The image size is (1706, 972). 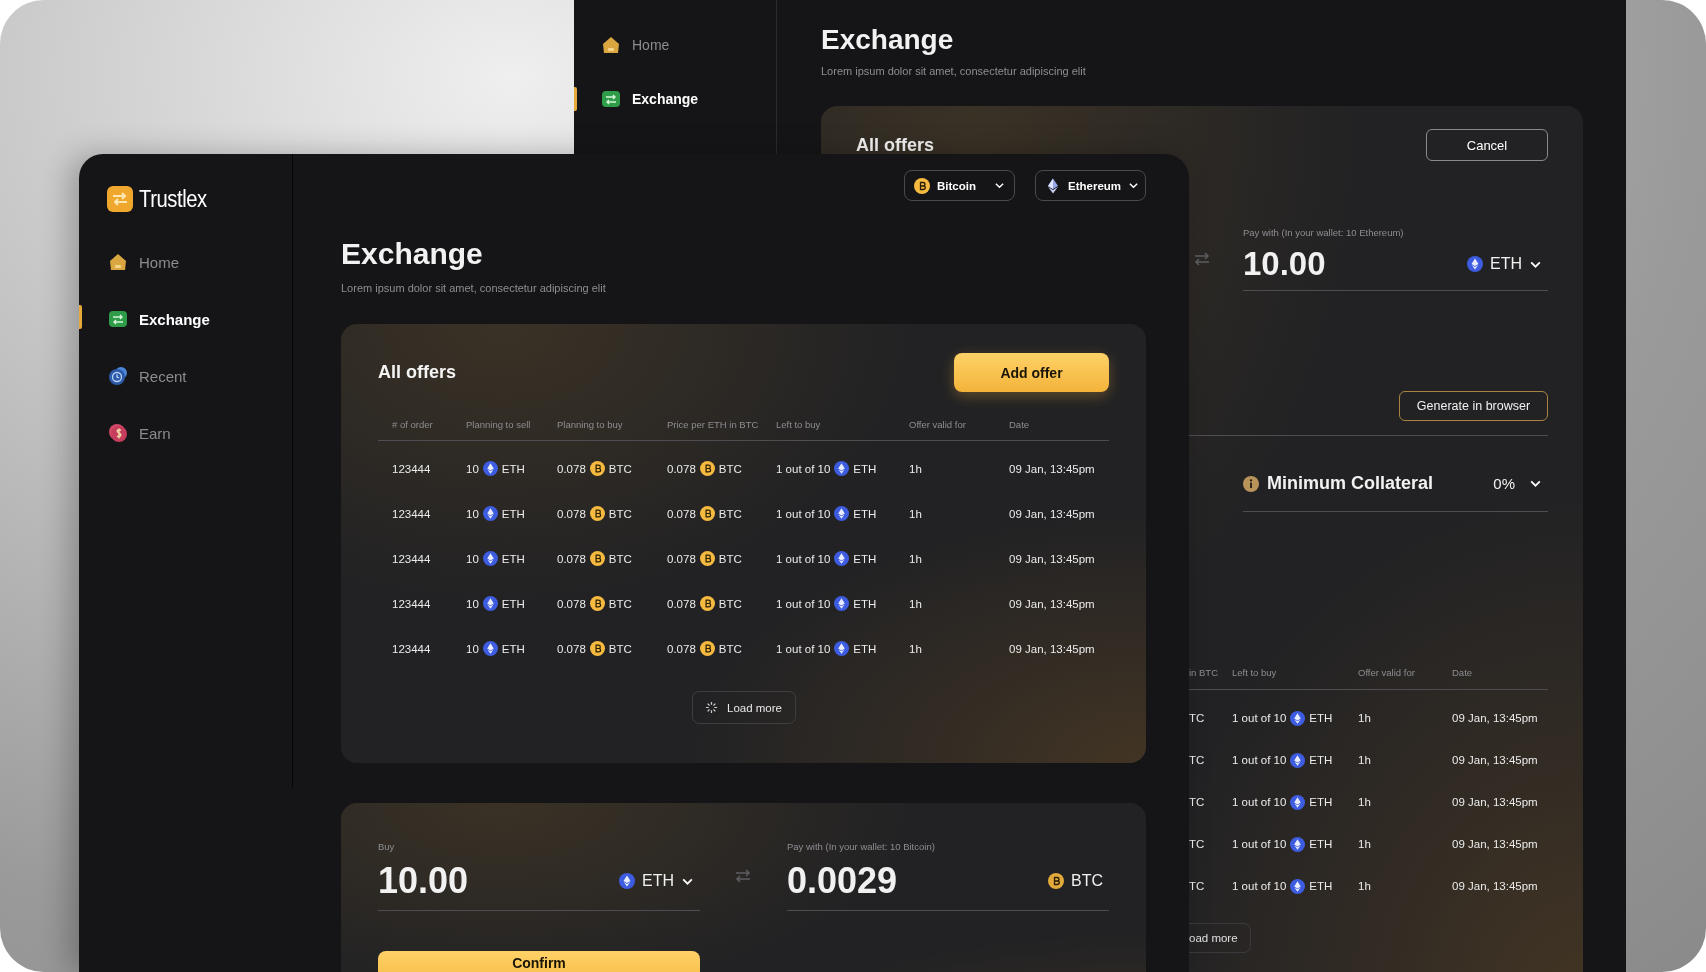 I want to click on column-header: in BTC, so click(x=1204, y=672).